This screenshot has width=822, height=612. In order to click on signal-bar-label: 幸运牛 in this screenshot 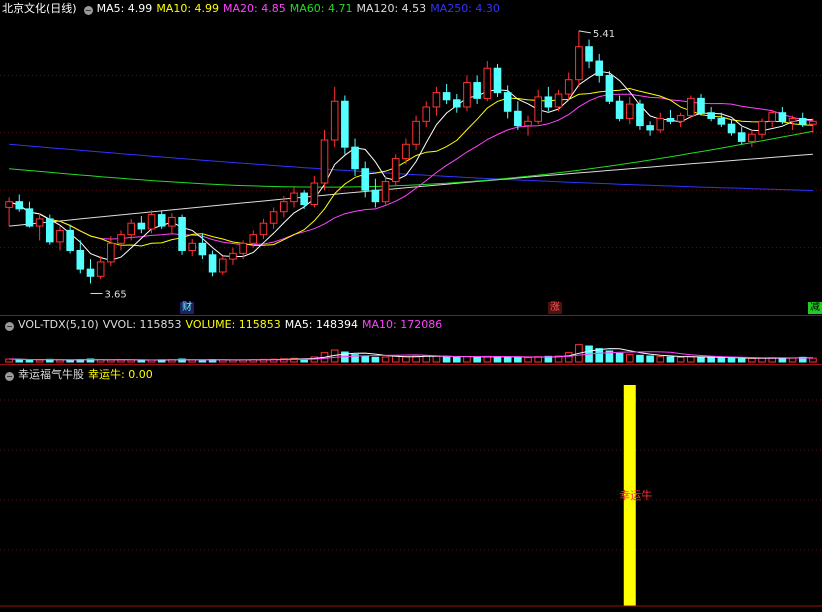, I will do `click(635, 495)`.